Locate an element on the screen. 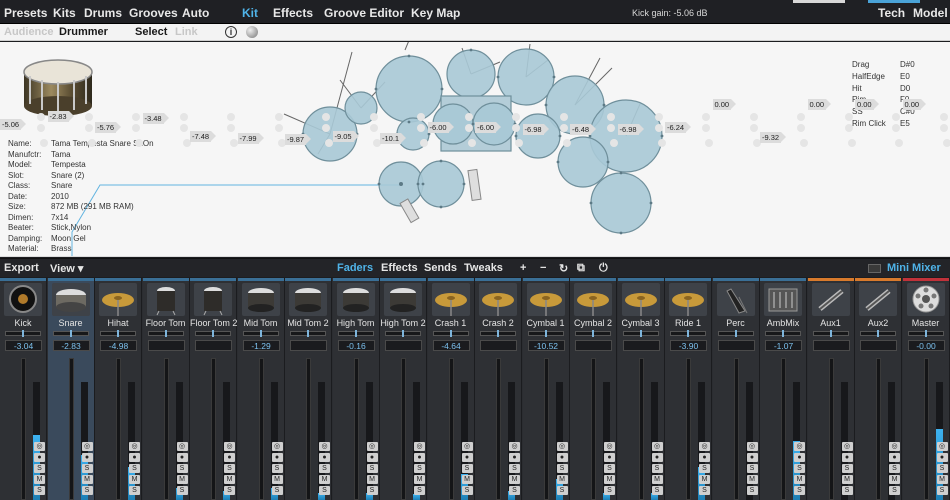  floor-tom-icon is located at coordinates (165, 299).